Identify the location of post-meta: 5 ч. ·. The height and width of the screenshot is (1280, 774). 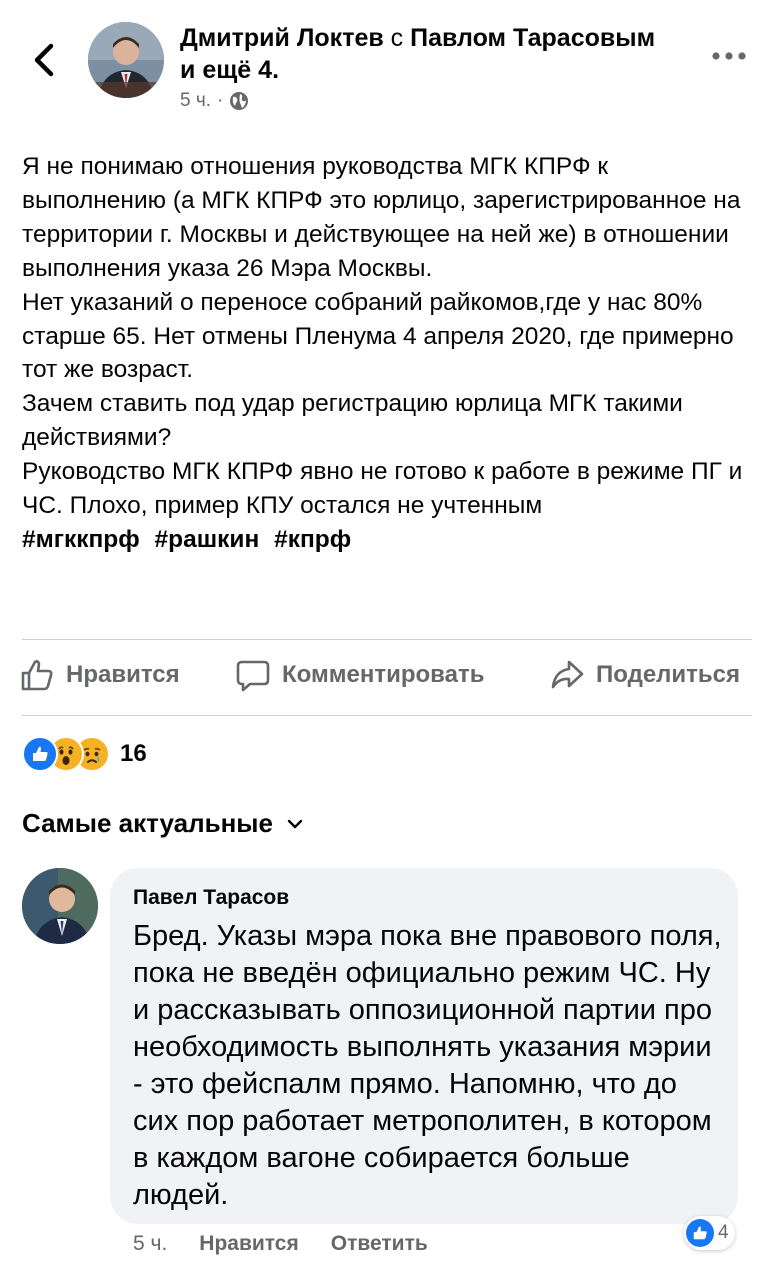
(214, 101).